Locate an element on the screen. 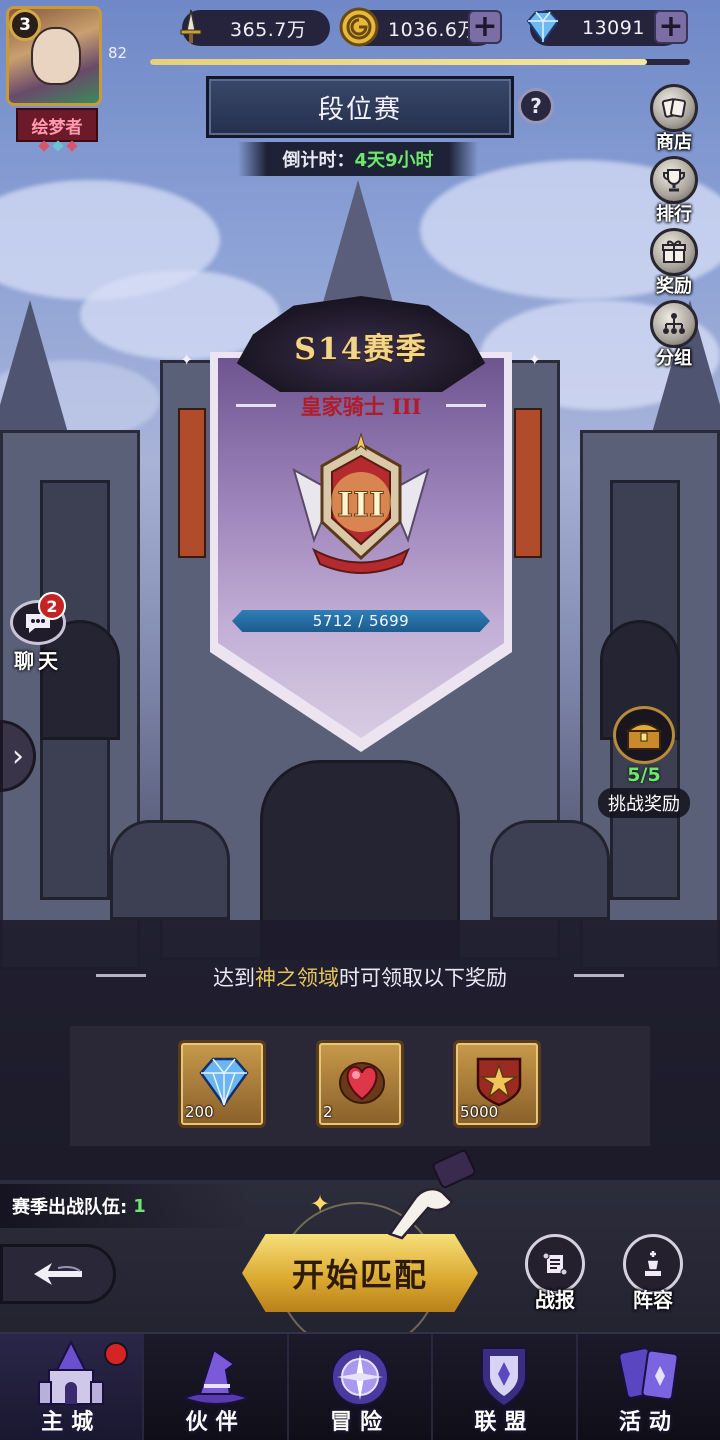  back-button is located at coordinates (58, 1274).